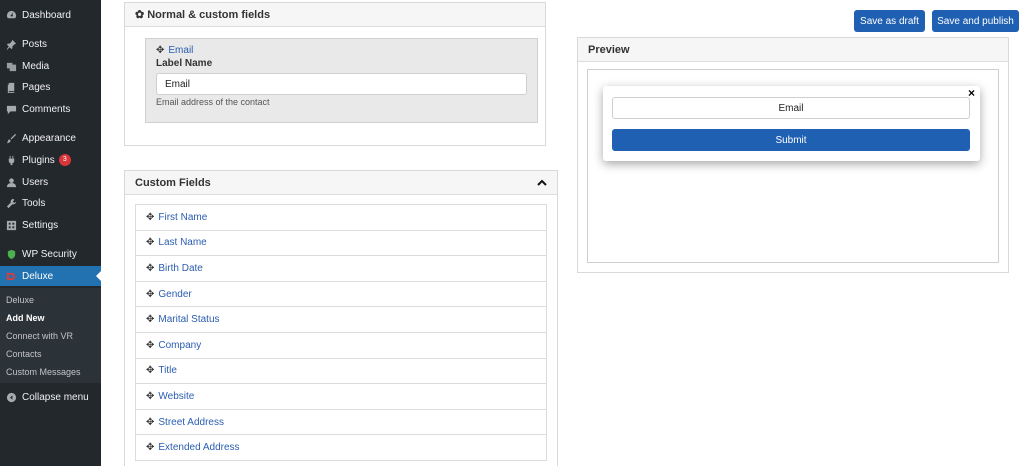  Describe the element at coordinates (191, 422) in the screenshot. I see `custom-field-label: Street Address` at that location.